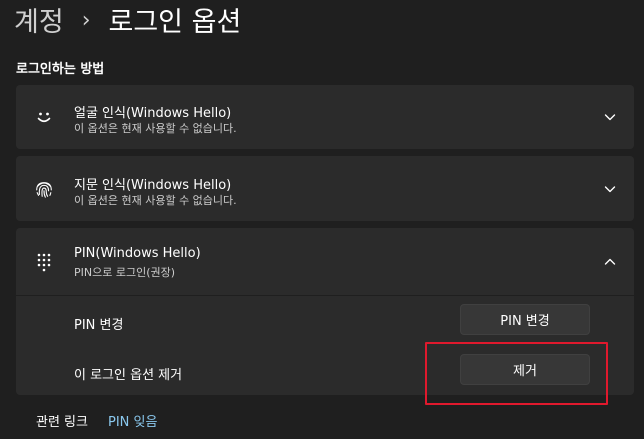  Describe the element at coordinates (516, 373) in the screenshot. I see `highlight-annotation-box` at that location.